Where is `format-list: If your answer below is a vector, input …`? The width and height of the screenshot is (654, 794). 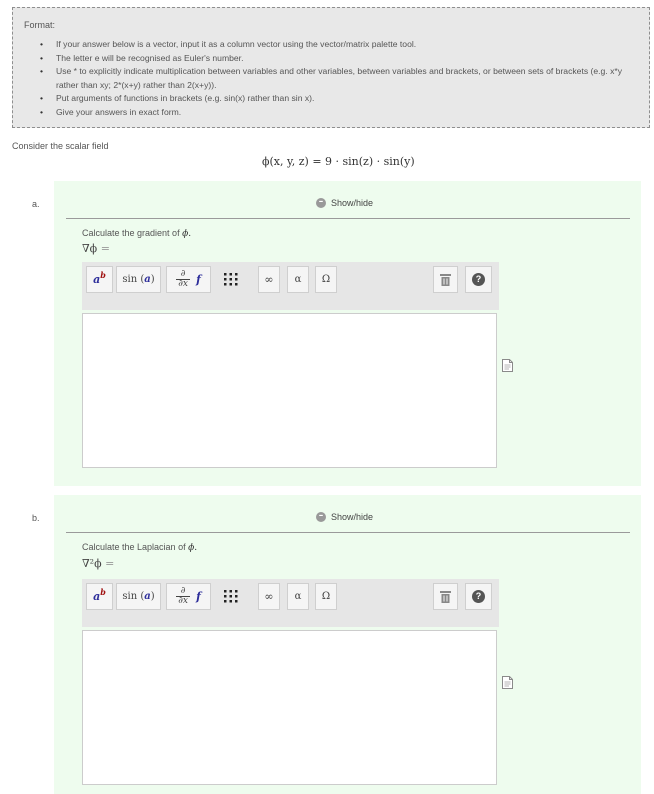 format-list: If your answer below is a vector, input … is located at coordinates (332, 78).